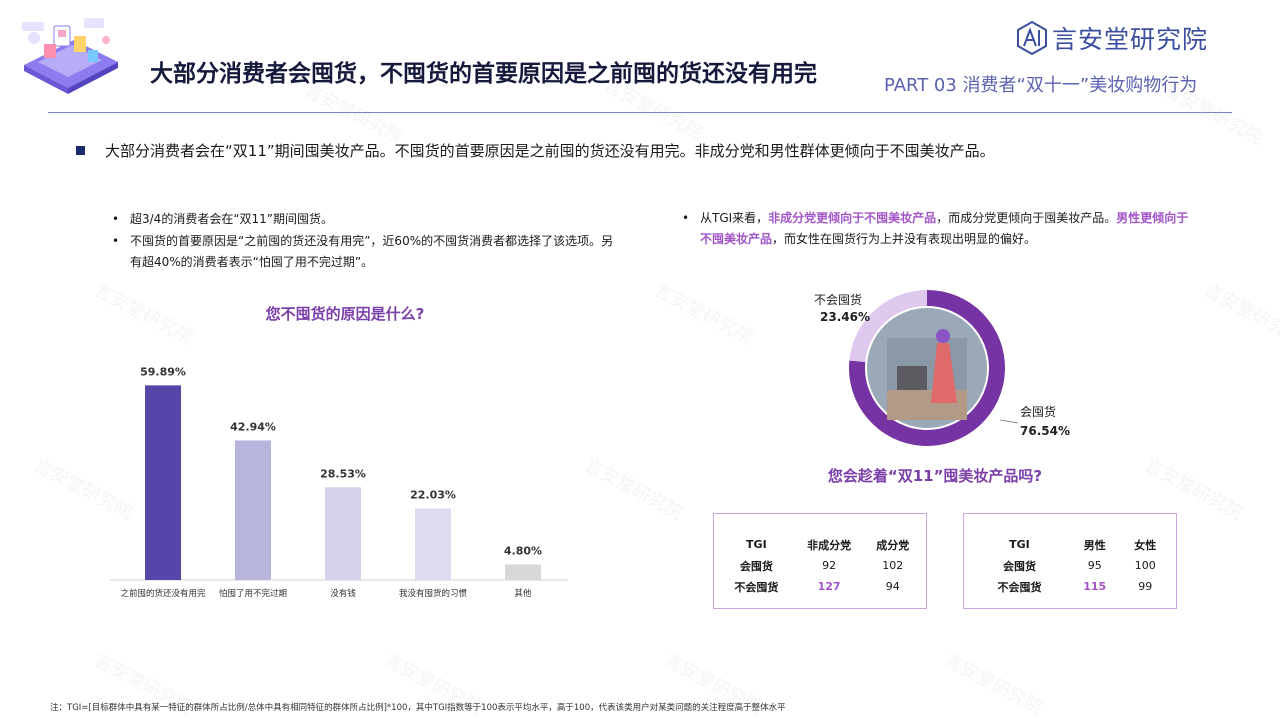 The width and height of the screenshot is (1280, 720). I want to click on bar-category-label: 之前囤的货还没有用完, so click(163, 593).